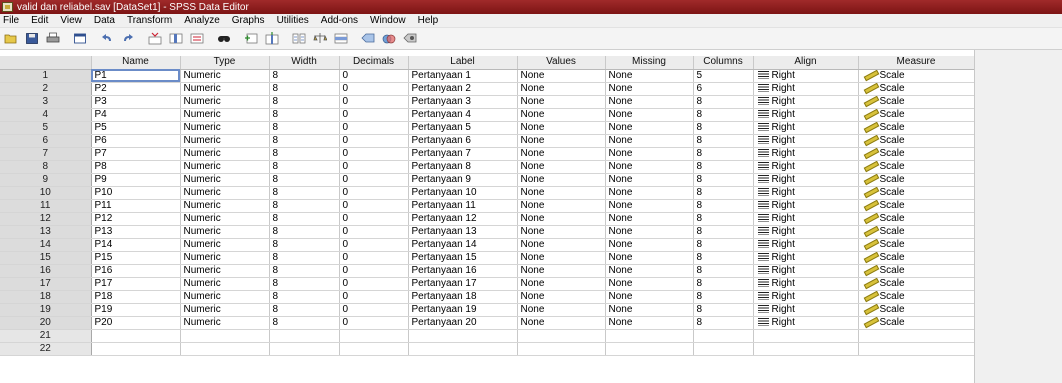  Describe the element at coordinates (463, 167) in the screenshot. I see `cell-label: Pertanyaan 8` at that location.